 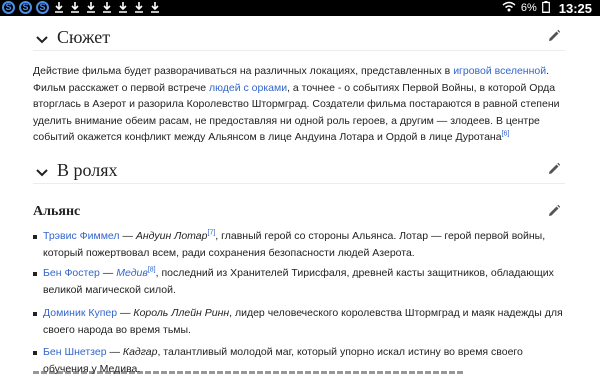 What do you see at coordinates (171, 236) in the screenshot?
I see `role-name: Андуин Лотар` at bounding box center [171, 236].